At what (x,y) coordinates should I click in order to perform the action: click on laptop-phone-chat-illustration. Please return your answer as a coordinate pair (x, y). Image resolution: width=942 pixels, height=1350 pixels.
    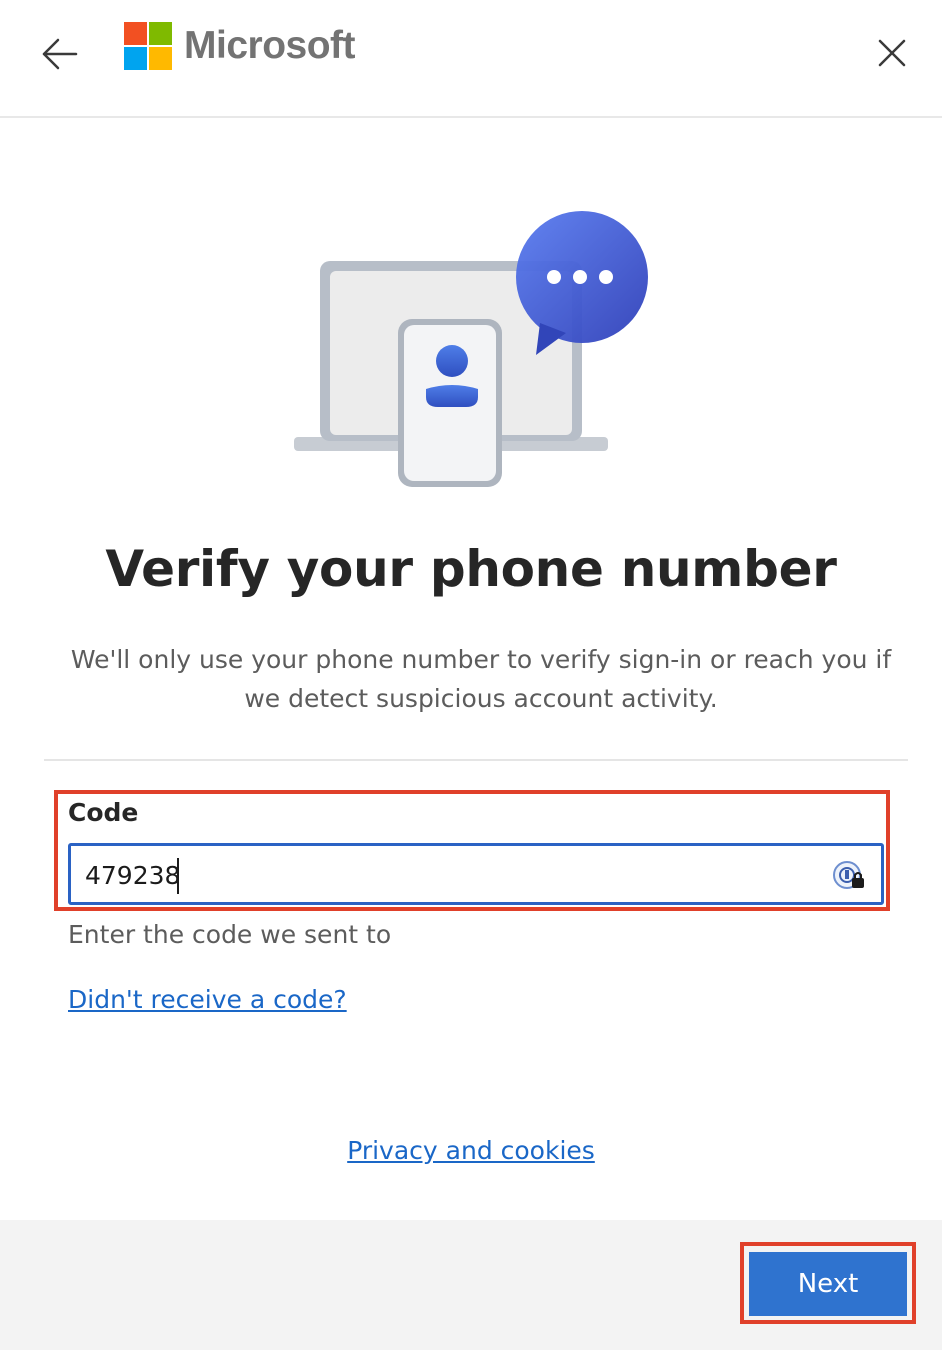
    Looking at the image, I should click on (480, 350).